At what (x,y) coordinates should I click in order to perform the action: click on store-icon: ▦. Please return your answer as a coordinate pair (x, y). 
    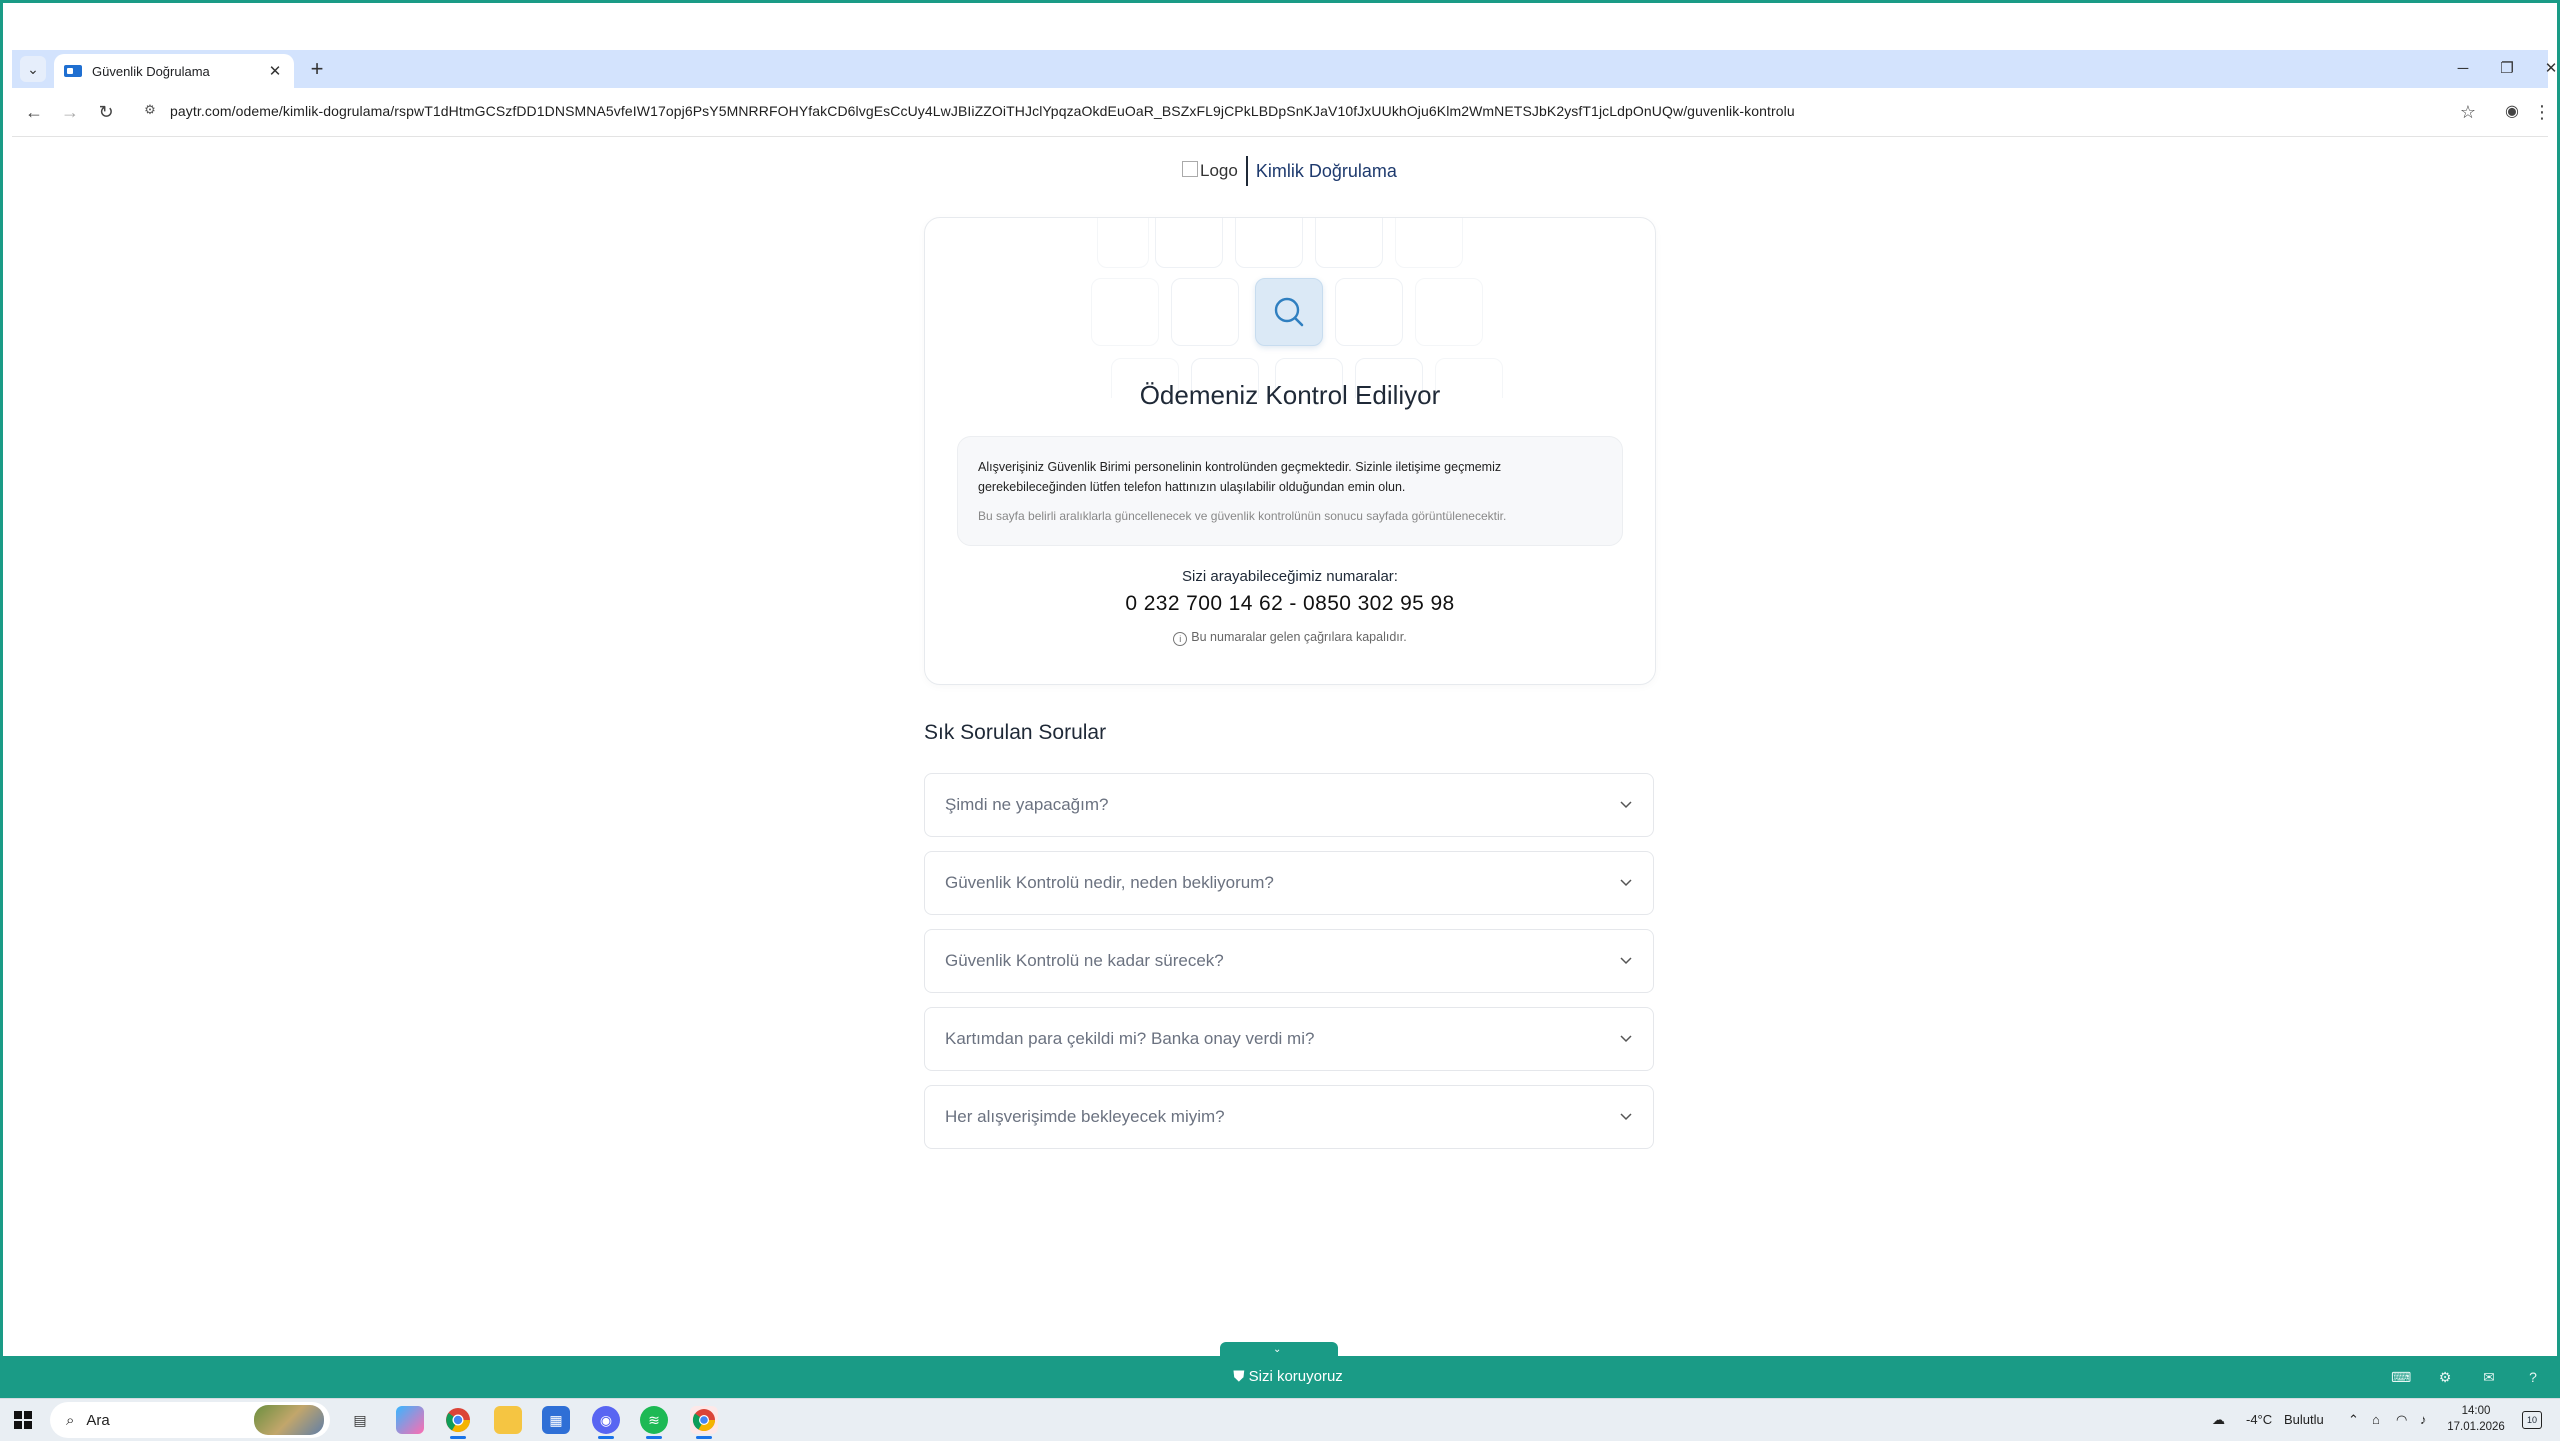
    Looking at the image, I should click on (556, 1420).